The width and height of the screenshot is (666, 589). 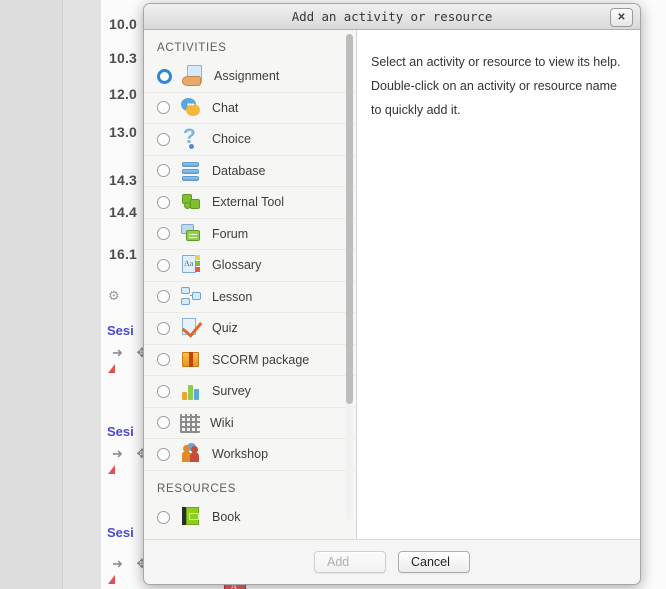 What do you see at coordinates (192, 48) in the screenshot?
I see `group-heading-activities: ACTIVITIES` at bounding box center [192, 48].